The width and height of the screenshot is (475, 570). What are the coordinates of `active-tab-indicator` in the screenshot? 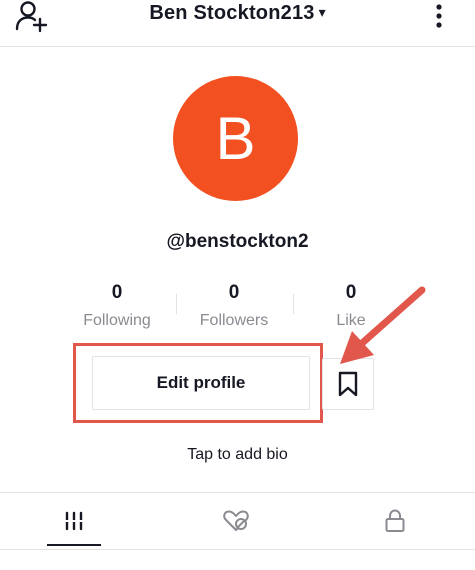 It's located at (74, 545).